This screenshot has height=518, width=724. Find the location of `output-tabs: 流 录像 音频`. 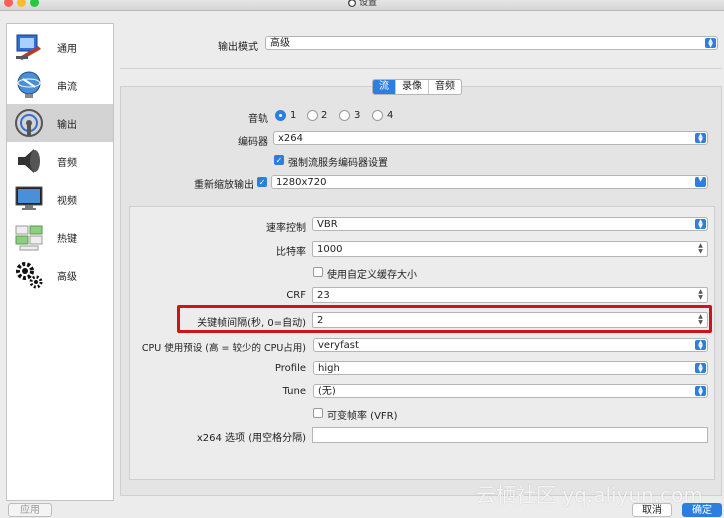

output-tabs: 流 录像 音频 is located at coordinates (417, 87).